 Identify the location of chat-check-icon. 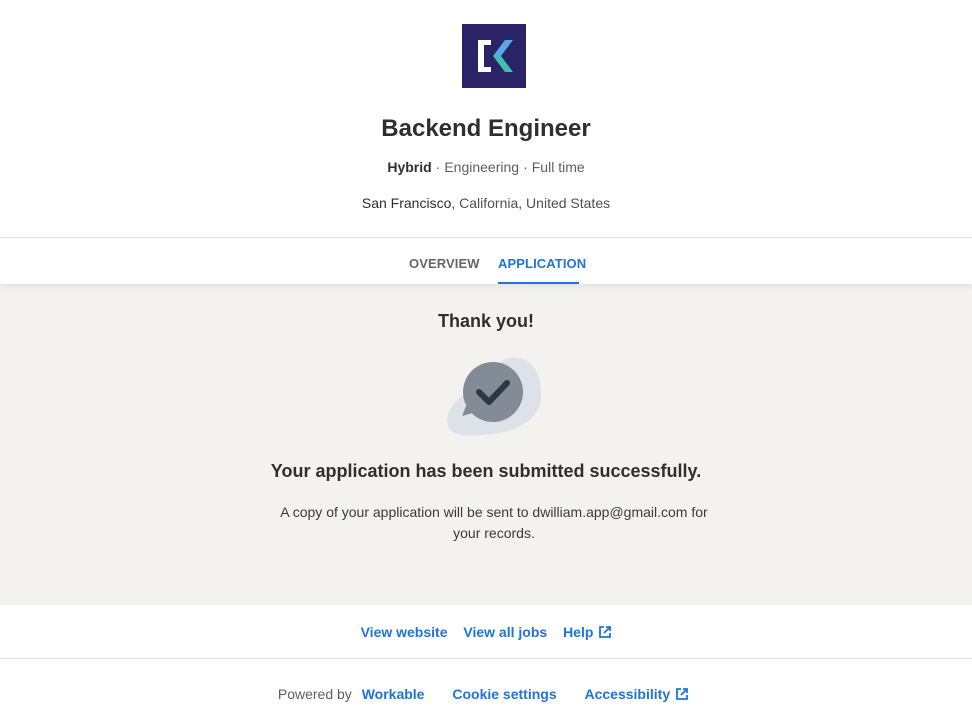
(494, 396).